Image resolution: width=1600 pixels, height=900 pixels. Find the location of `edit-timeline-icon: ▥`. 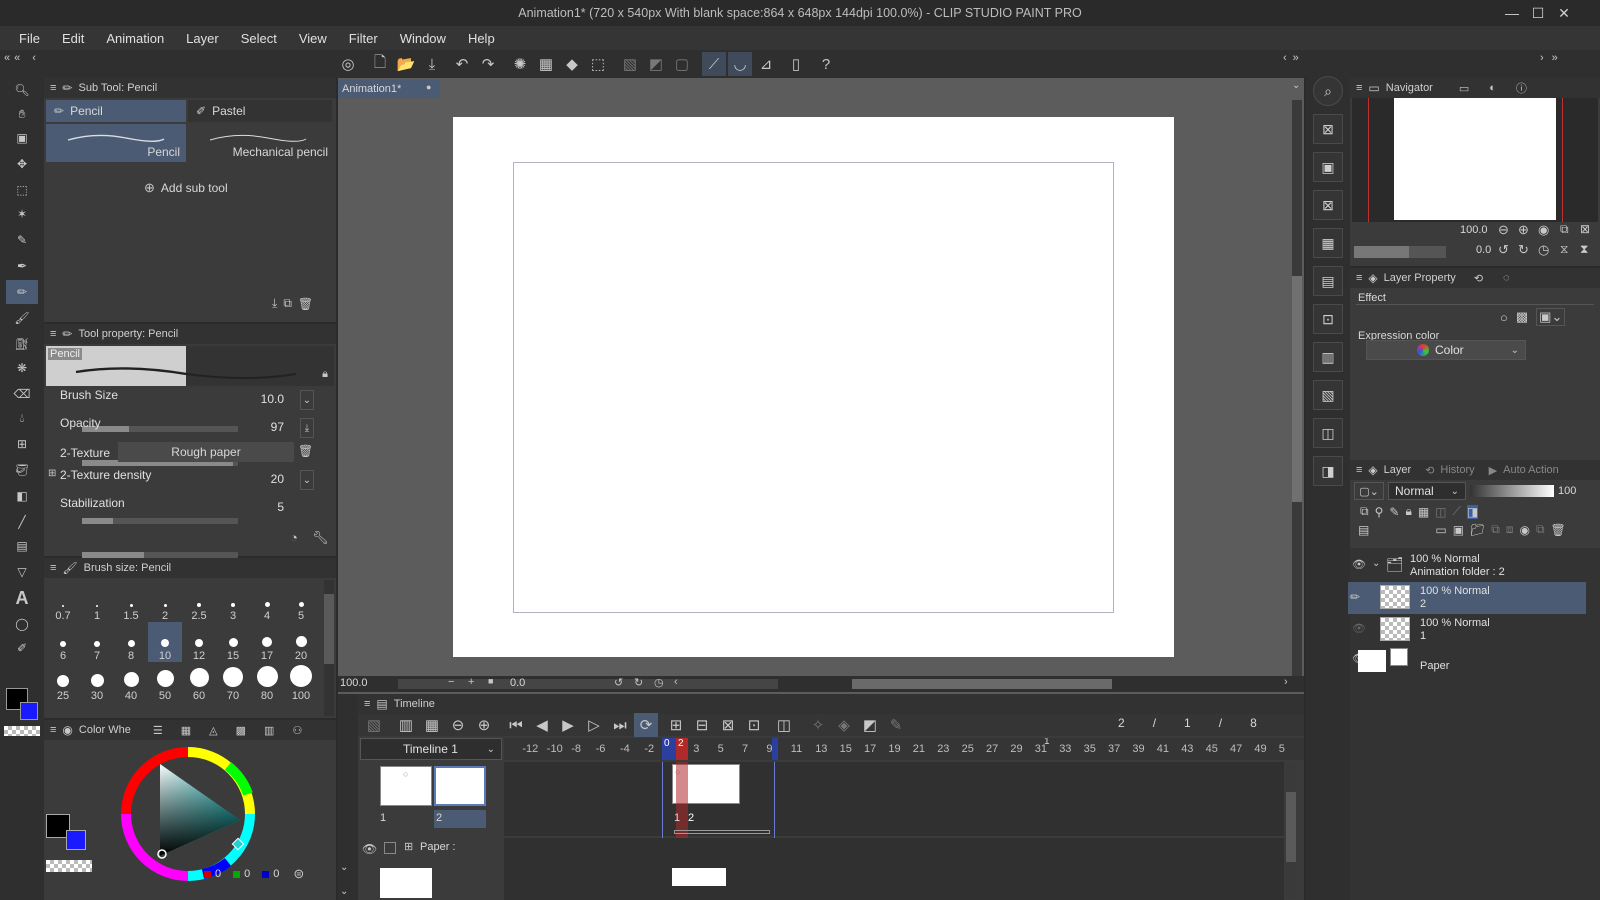

edit-timeline-icon: ▥ is located at coordinates (406, 725).